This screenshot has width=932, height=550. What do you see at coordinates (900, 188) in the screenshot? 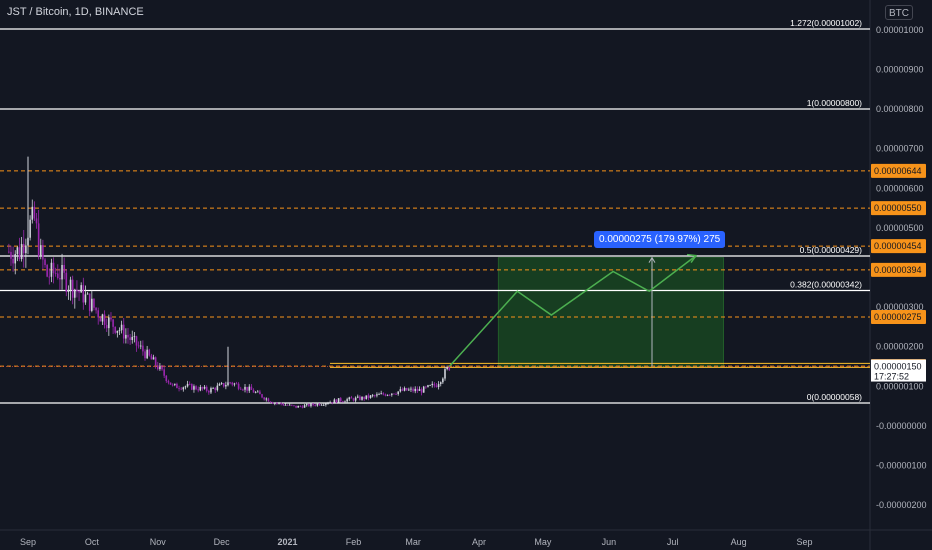
I see `y-tick-label: 0.00000600` at bounding box center [900, 188].